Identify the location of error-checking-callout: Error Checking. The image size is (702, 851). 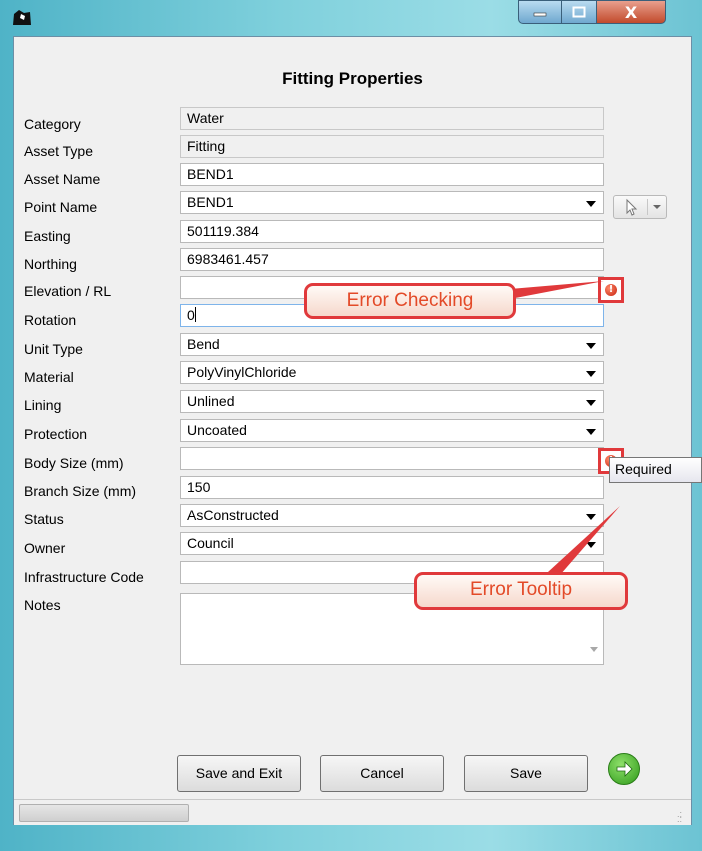
(410, 301).